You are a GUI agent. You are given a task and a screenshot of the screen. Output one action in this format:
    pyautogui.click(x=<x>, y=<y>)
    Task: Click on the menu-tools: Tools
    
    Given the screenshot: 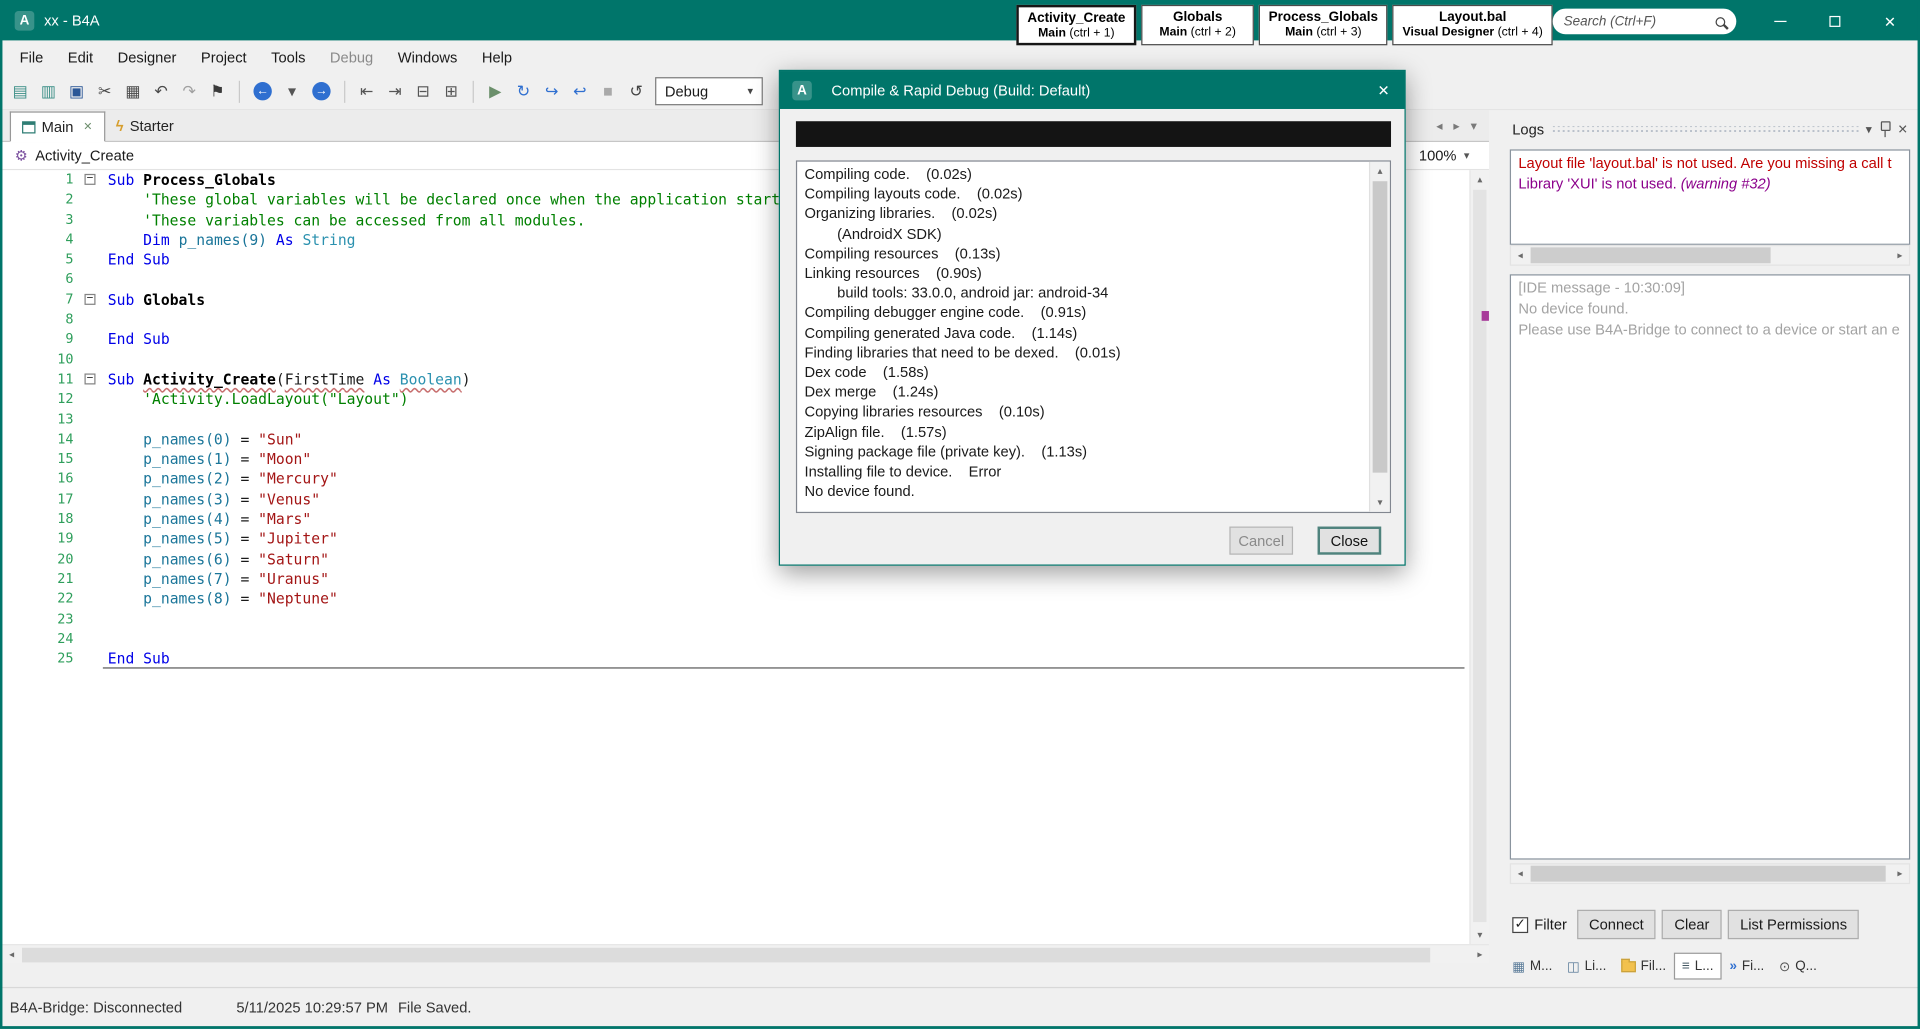 What is the action you would take?
    pyautogui.click(x=288, y=56)
    